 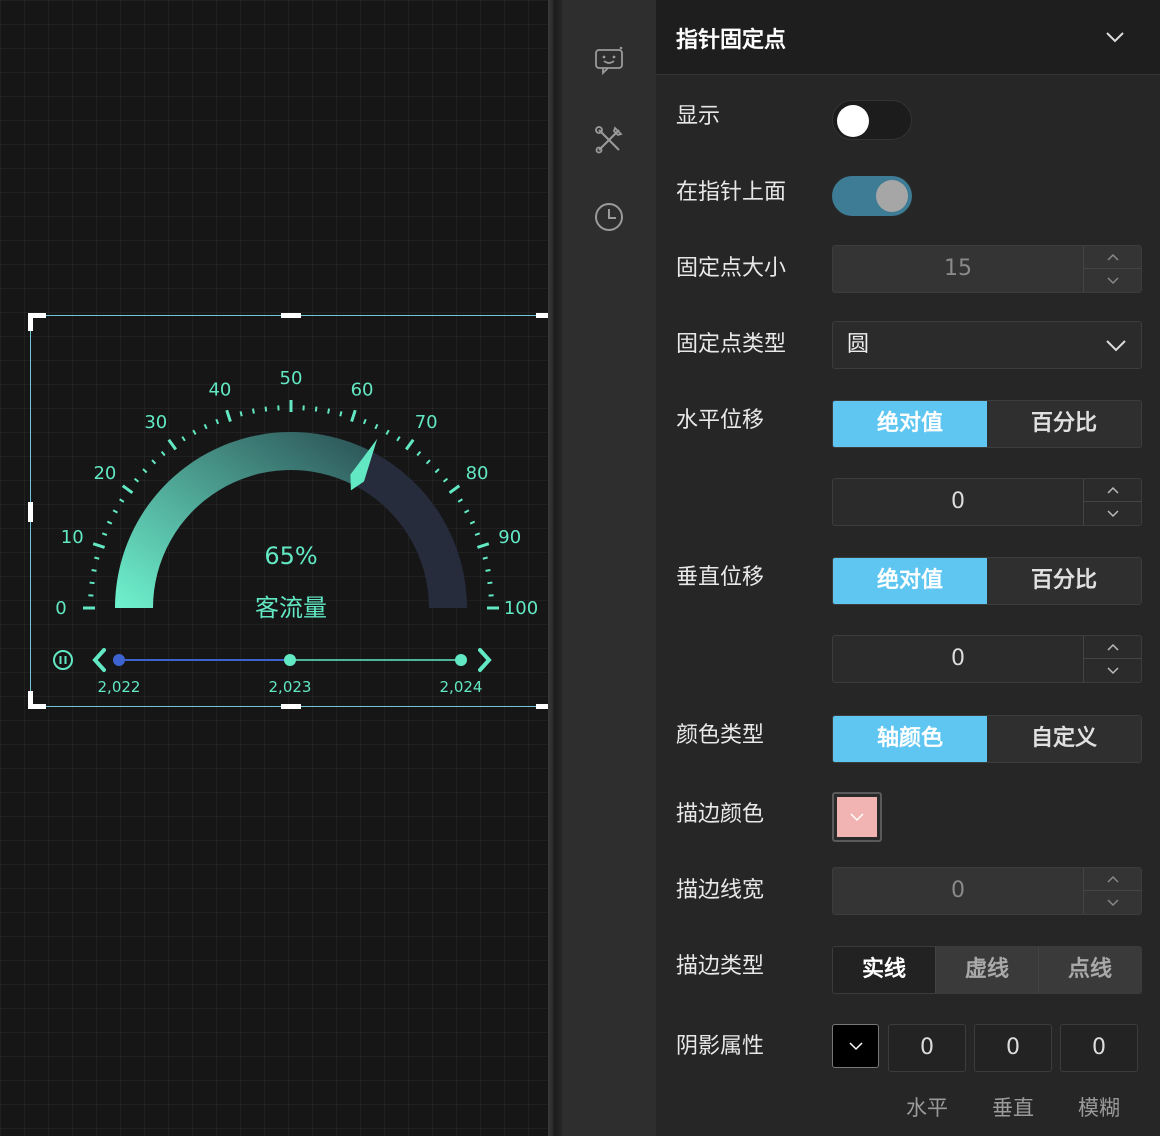 What do you see at coordinates (927, 1048) in the screenshot?
I see `shadow-h-input: 0` at bounding box center [927, 1048].